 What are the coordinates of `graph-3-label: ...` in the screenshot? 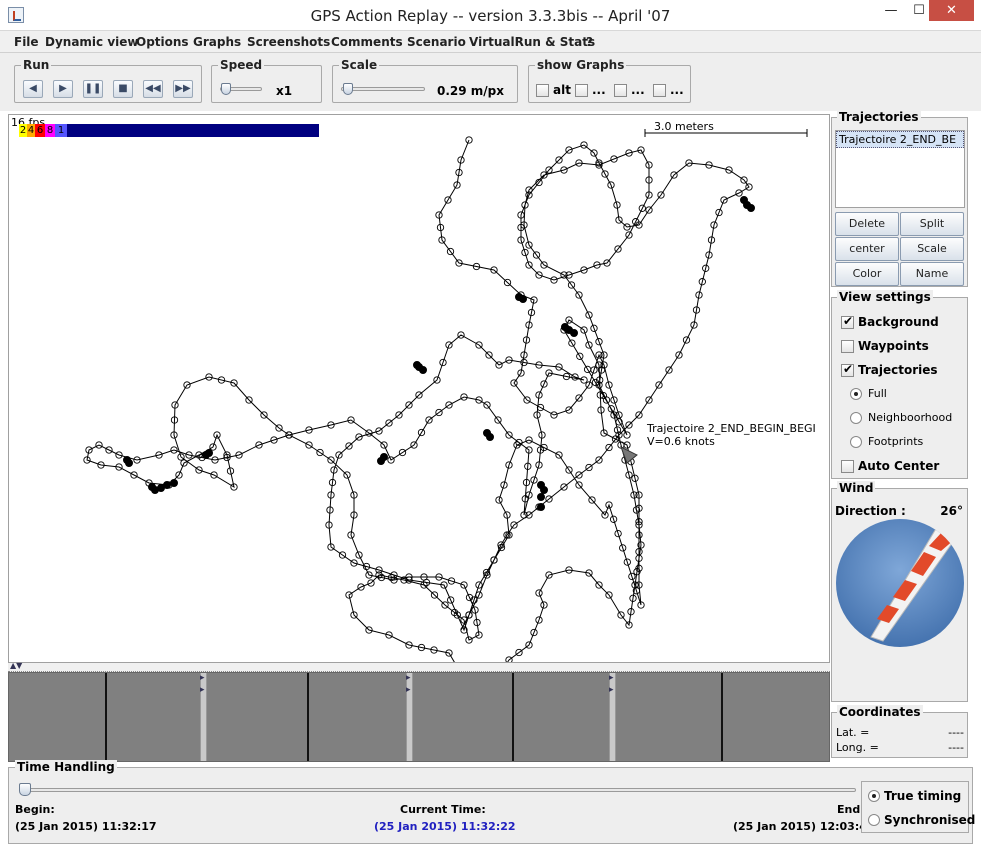 It's located at (638, 90).